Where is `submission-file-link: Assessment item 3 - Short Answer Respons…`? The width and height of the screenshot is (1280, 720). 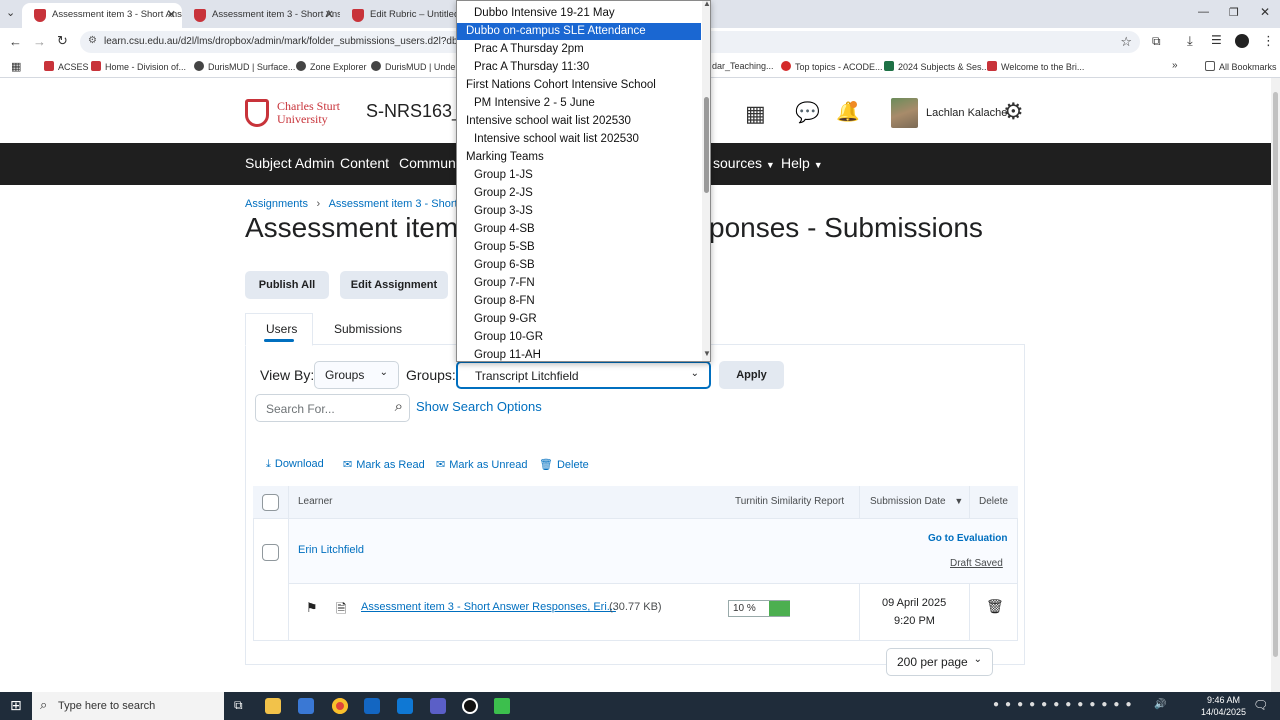 submission-file-link: Assessment item 3 - Short Answer Respons… is located at coordinates (488, 607).